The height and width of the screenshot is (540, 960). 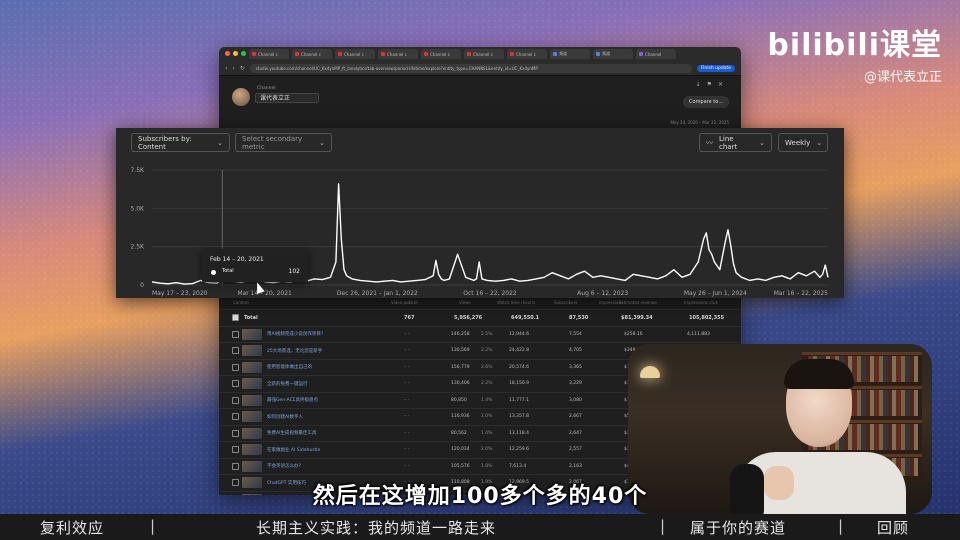 I want to click on video-title: 全新的免费一键运行, so click(x=322, y=384).